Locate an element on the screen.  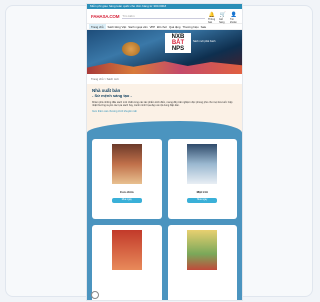
intro-link: Xem thêm các chương trình khuyến mãi is located at coordinates (164, 111).